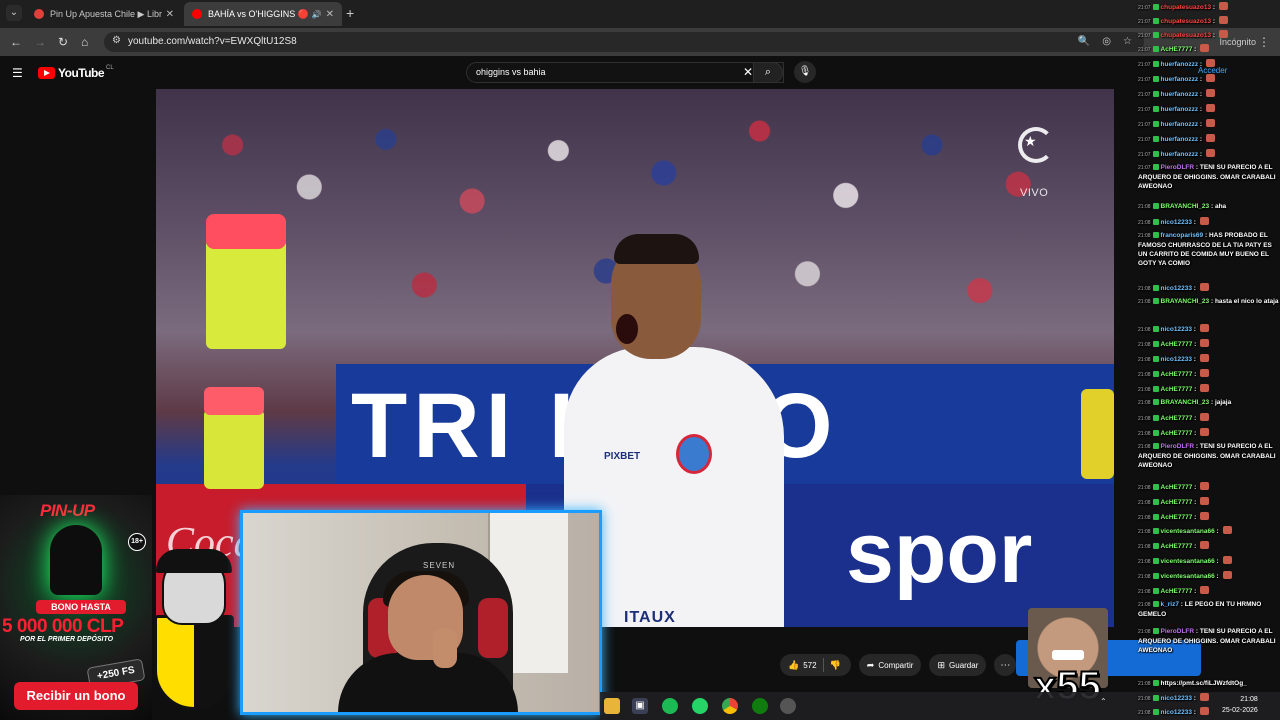 The image size is (1280, 720). Describe the element at coordinates (84, 42) in the screenshot. I see `home-icon: ⌂` at that location.